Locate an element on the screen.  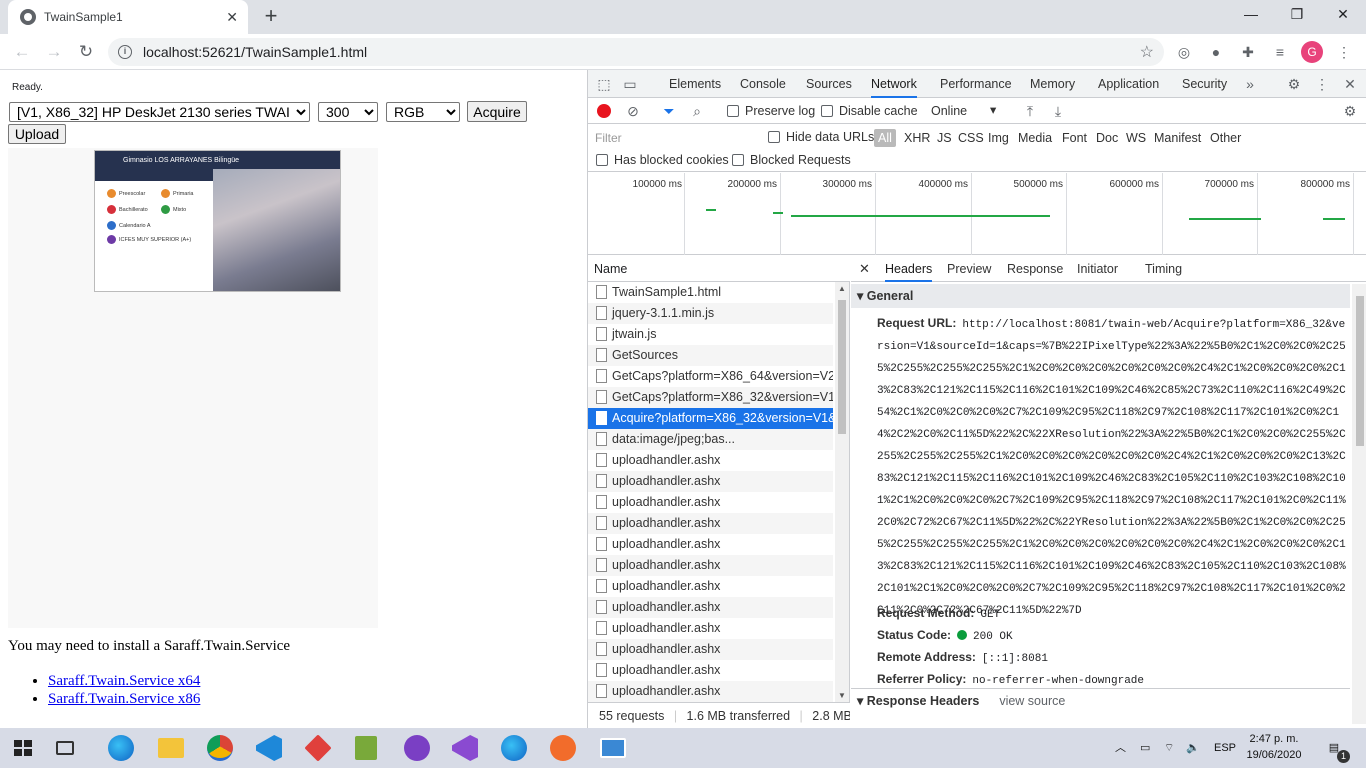
edge-beta-icon is located at coordinates (514, 748).